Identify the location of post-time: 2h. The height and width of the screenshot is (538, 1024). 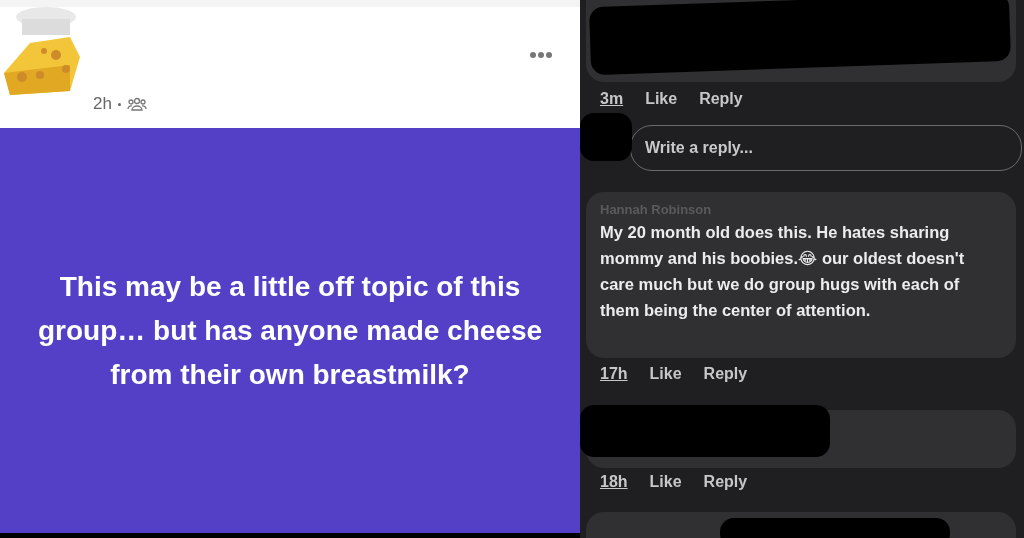
(102, 104).